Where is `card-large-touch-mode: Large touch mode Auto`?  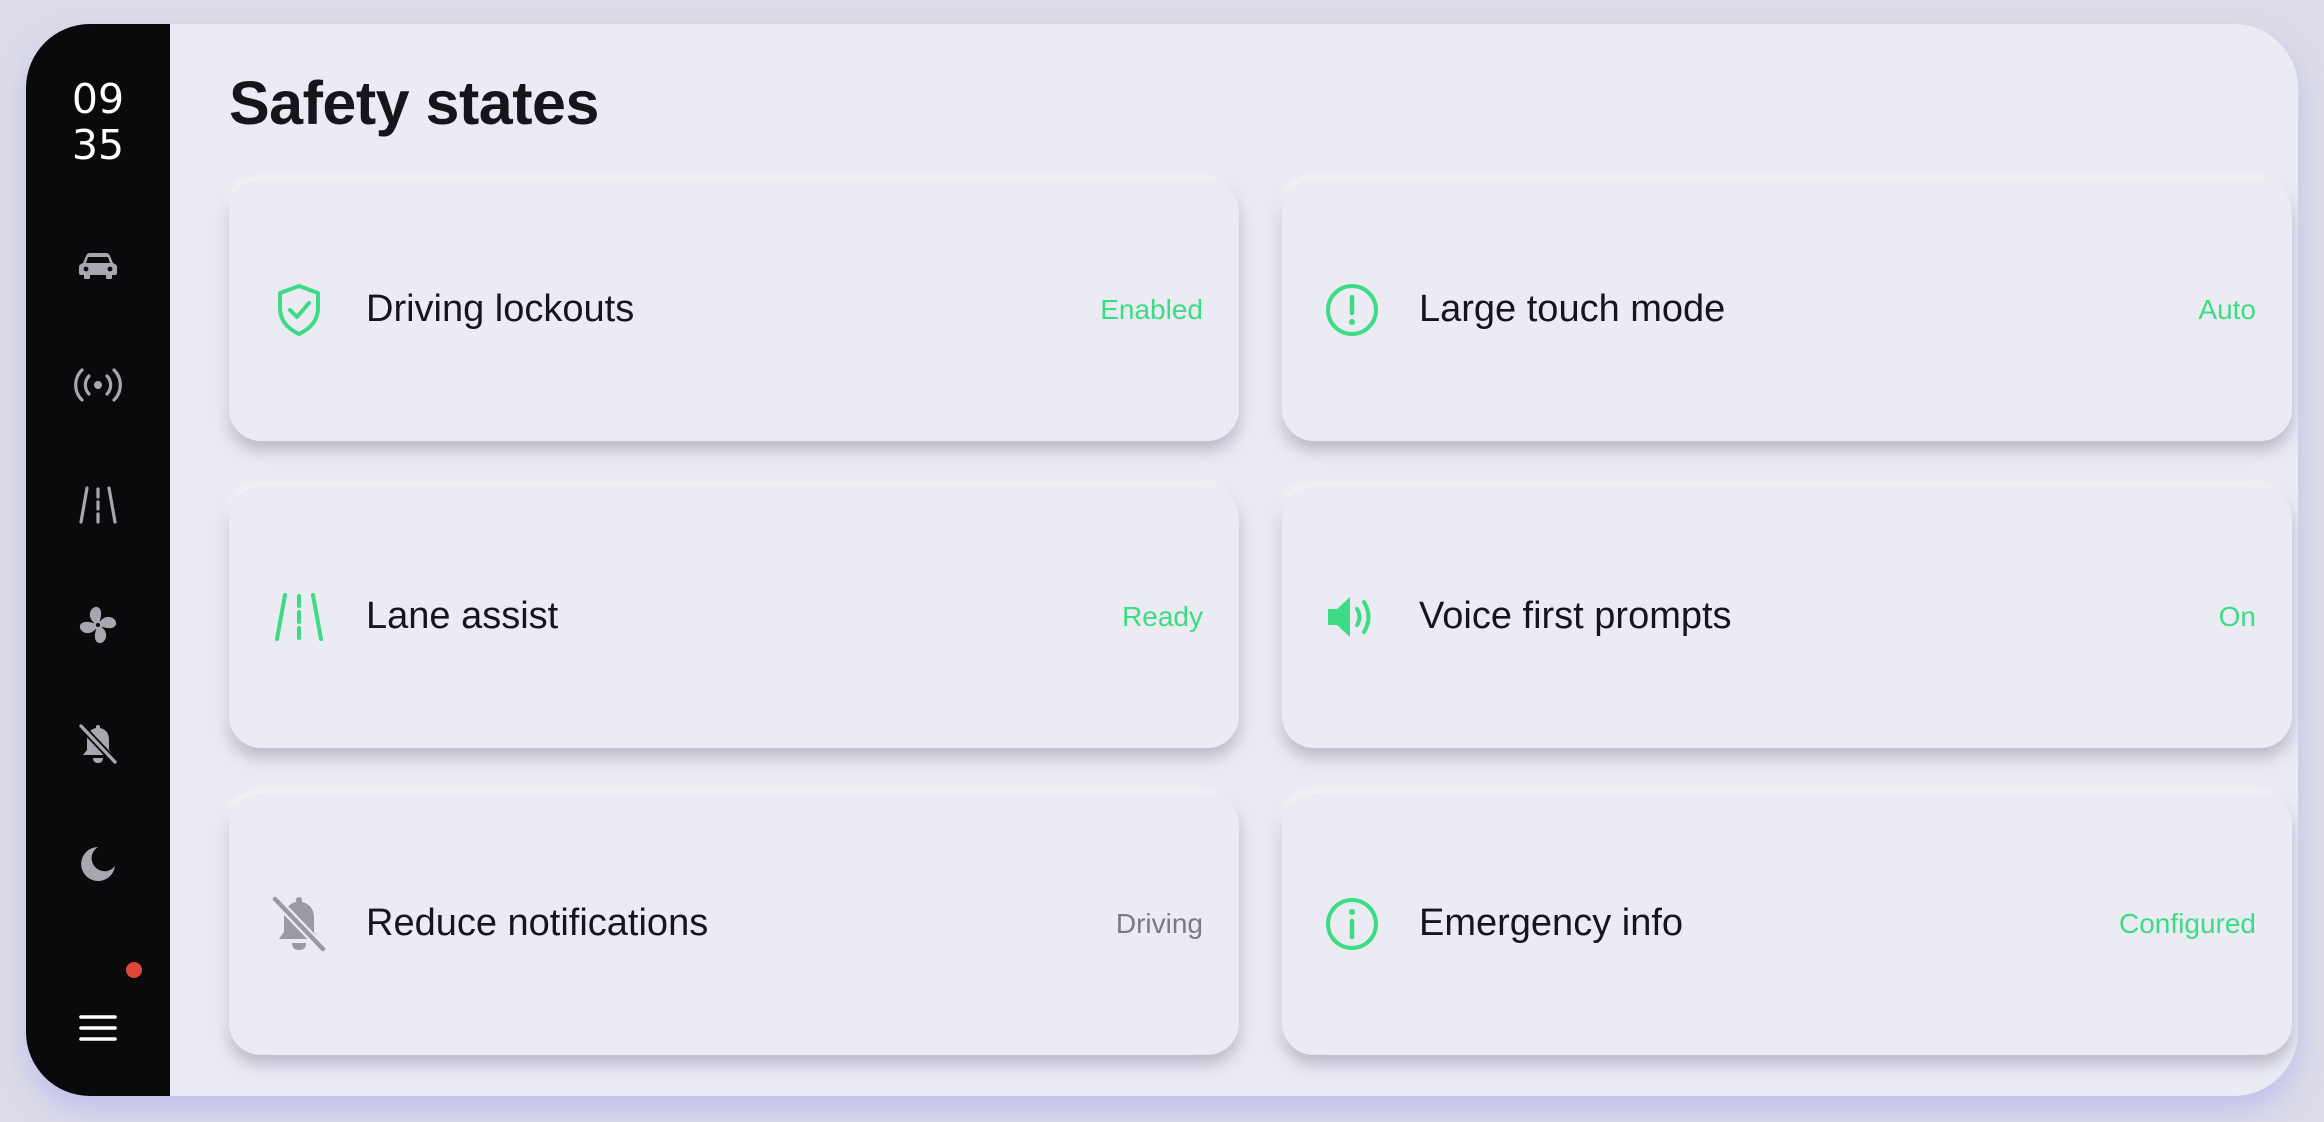 card-large-touch-mode: Large touch mode Auto is located at coordinates (1787, 310).